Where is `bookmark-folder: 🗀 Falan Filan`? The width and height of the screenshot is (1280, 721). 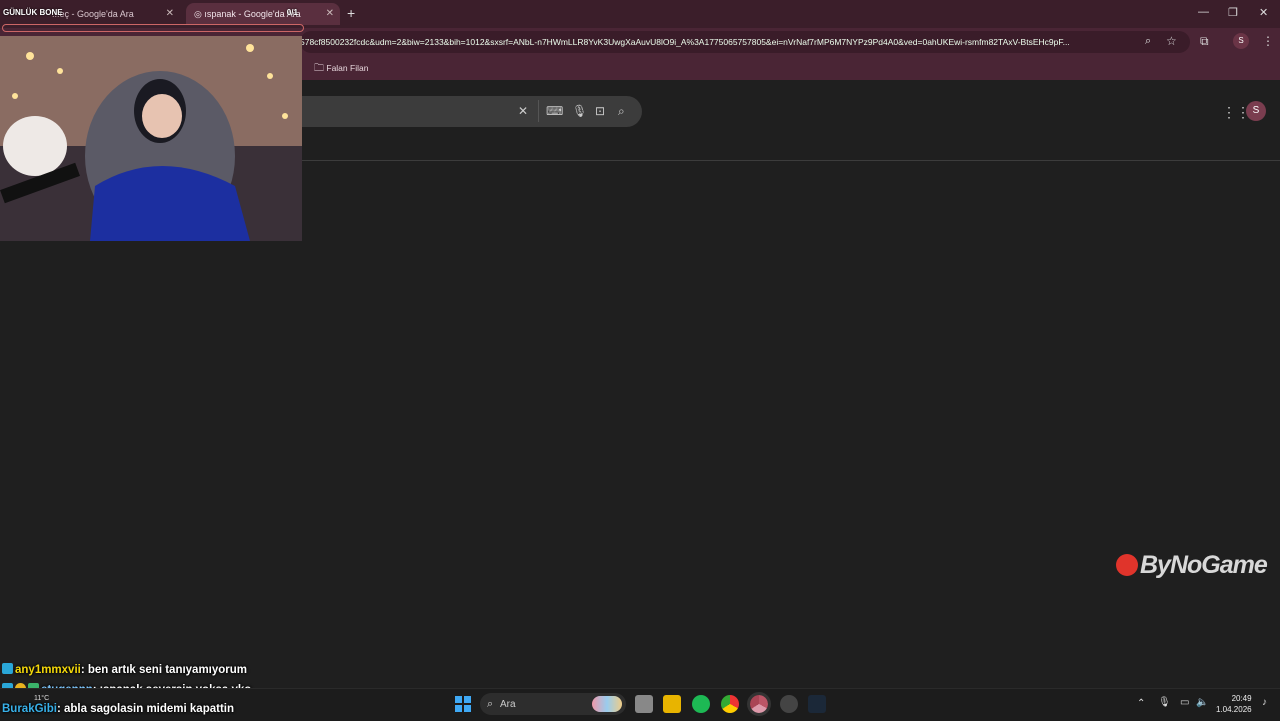 bookmark-folder: 🗀 Falan Filan is located at coordinates (341, 69).